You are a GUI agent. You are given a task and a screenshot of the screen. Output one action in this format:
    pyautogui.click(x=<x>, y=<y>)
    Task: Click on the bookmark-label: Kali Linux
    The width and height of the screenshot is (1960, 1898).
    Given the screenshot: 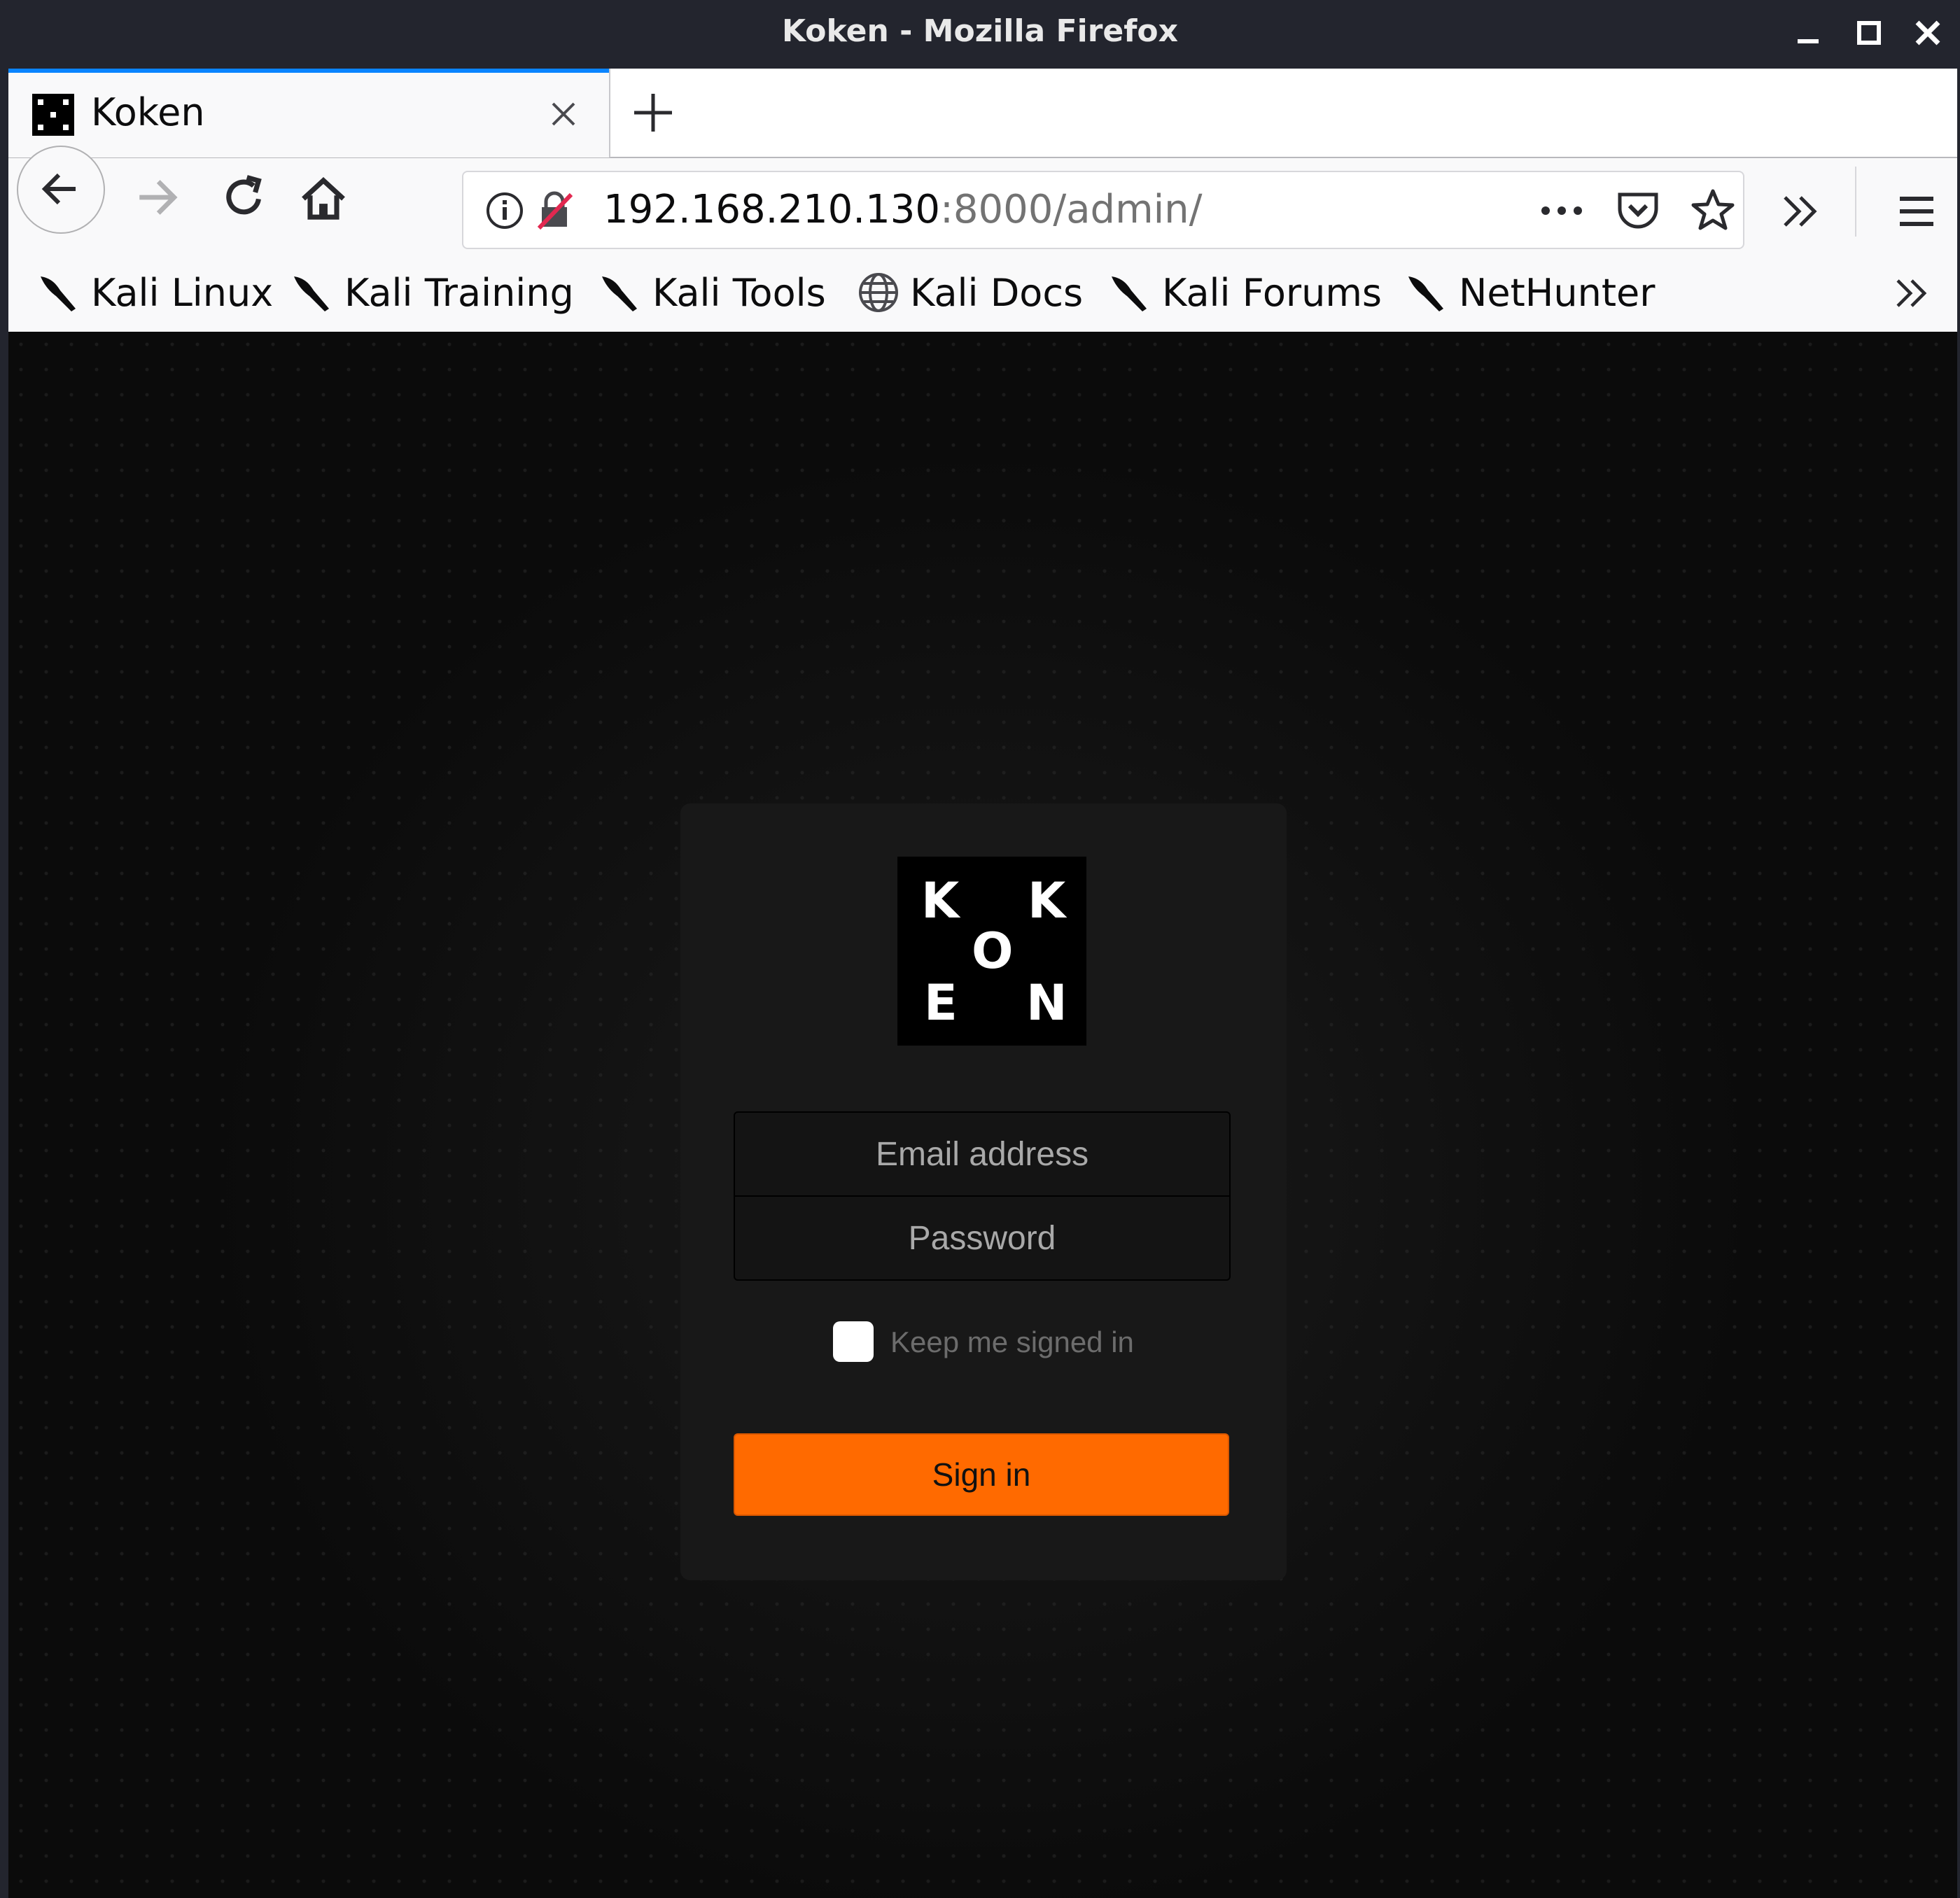 What is the action you would take?
    pyautogui.click(x=182, y=292)
    